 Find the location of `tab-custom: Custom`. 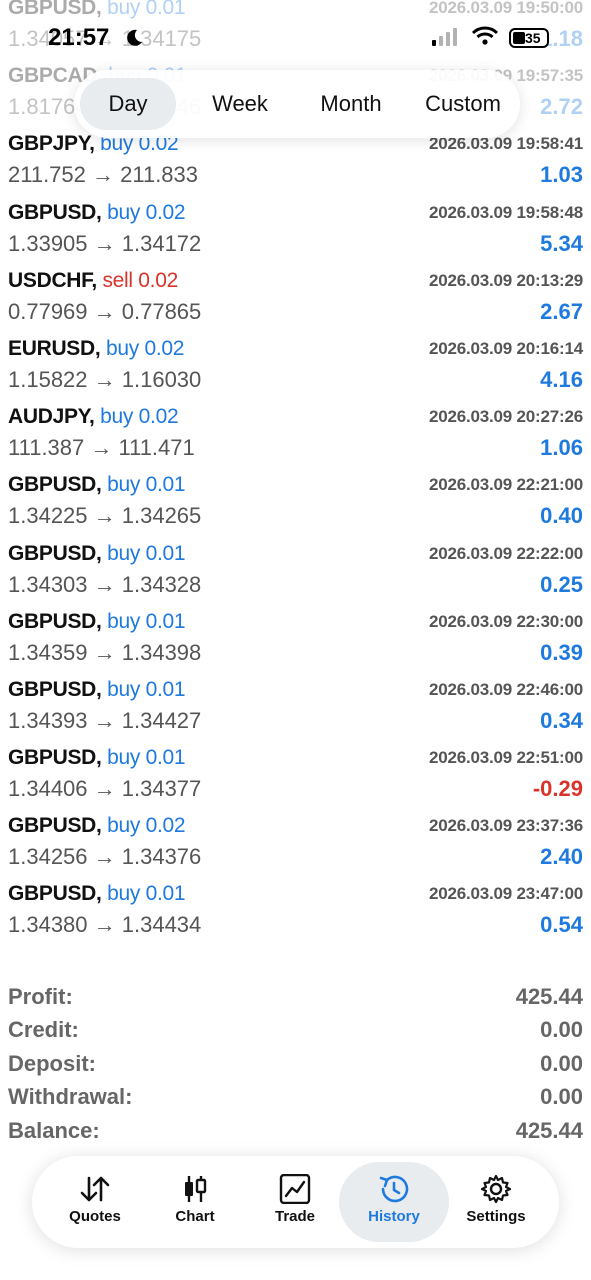

tab-custom: Custom is located at coordinates (463, 104).